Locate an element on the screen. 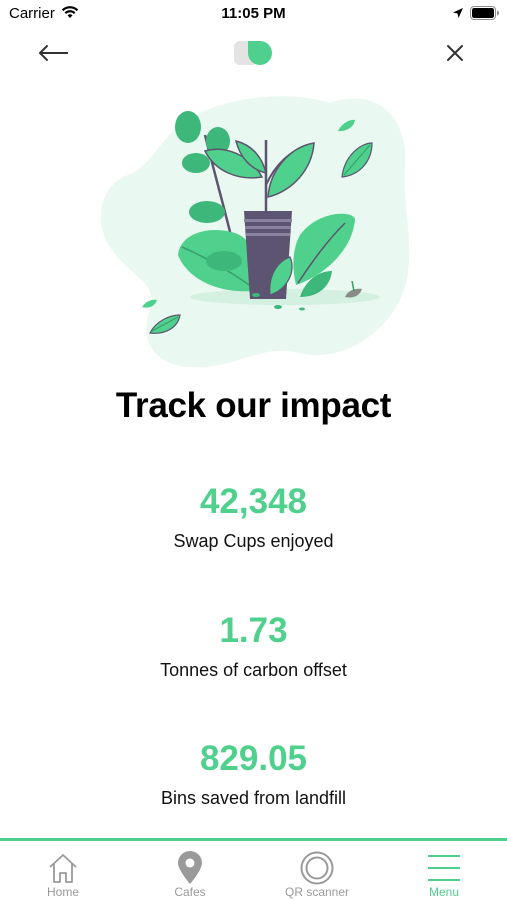  battery-icon is located at coordinates (485, 15).